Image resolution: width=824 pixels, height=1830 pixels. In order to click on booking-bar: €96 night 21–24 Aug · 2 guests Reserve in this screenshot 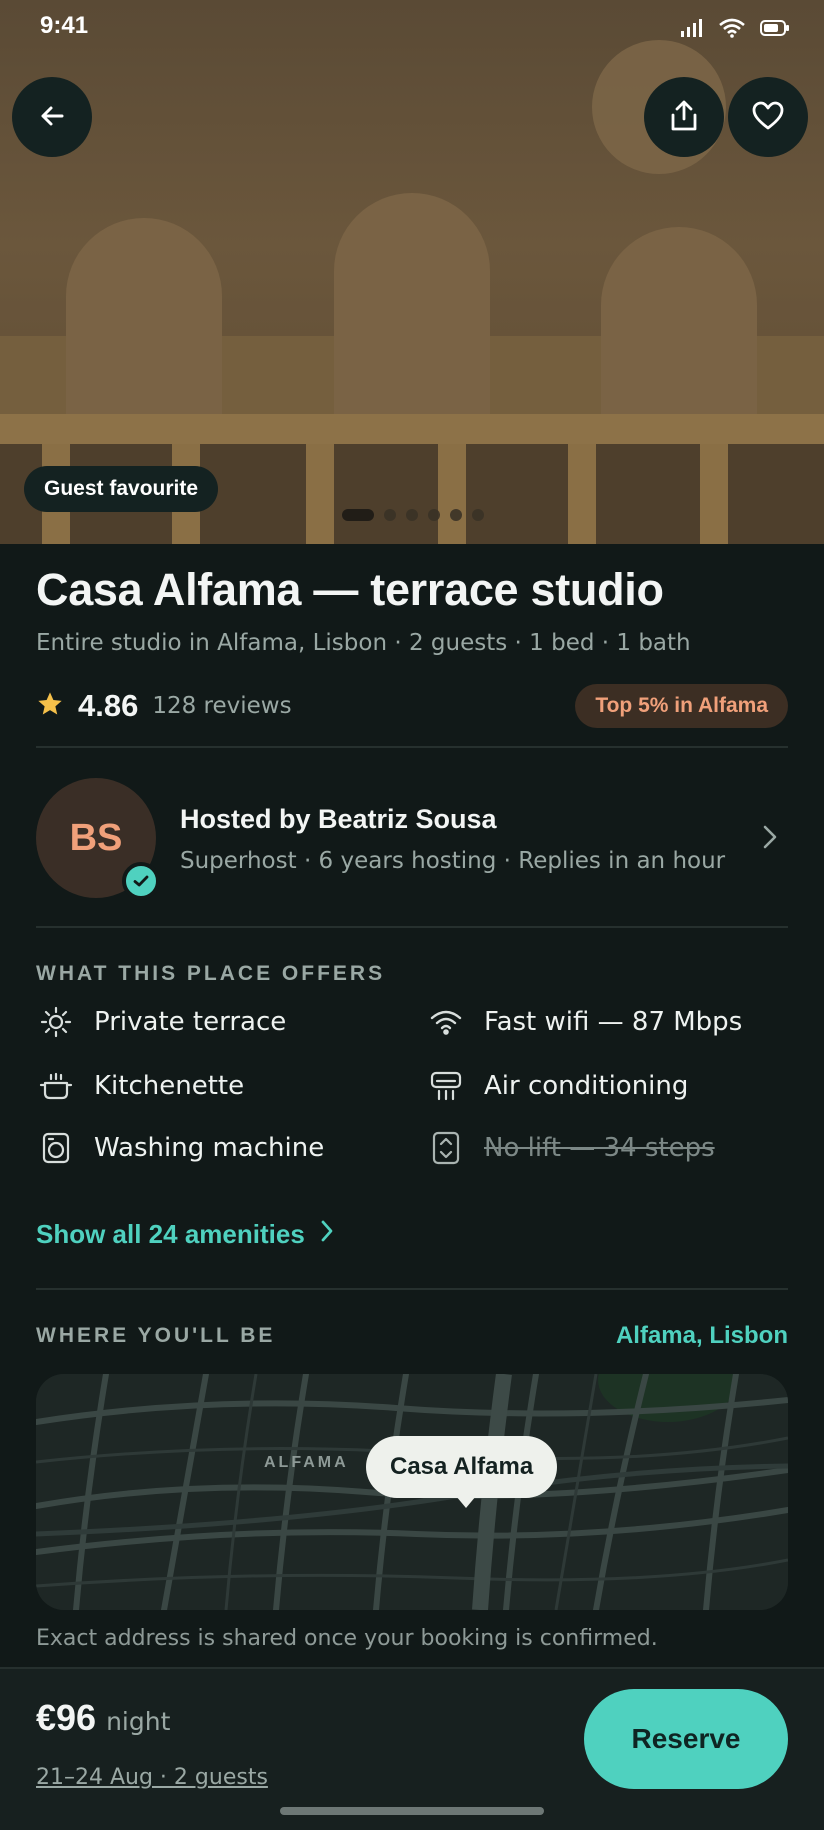, I will do `click(412, 1748)`.